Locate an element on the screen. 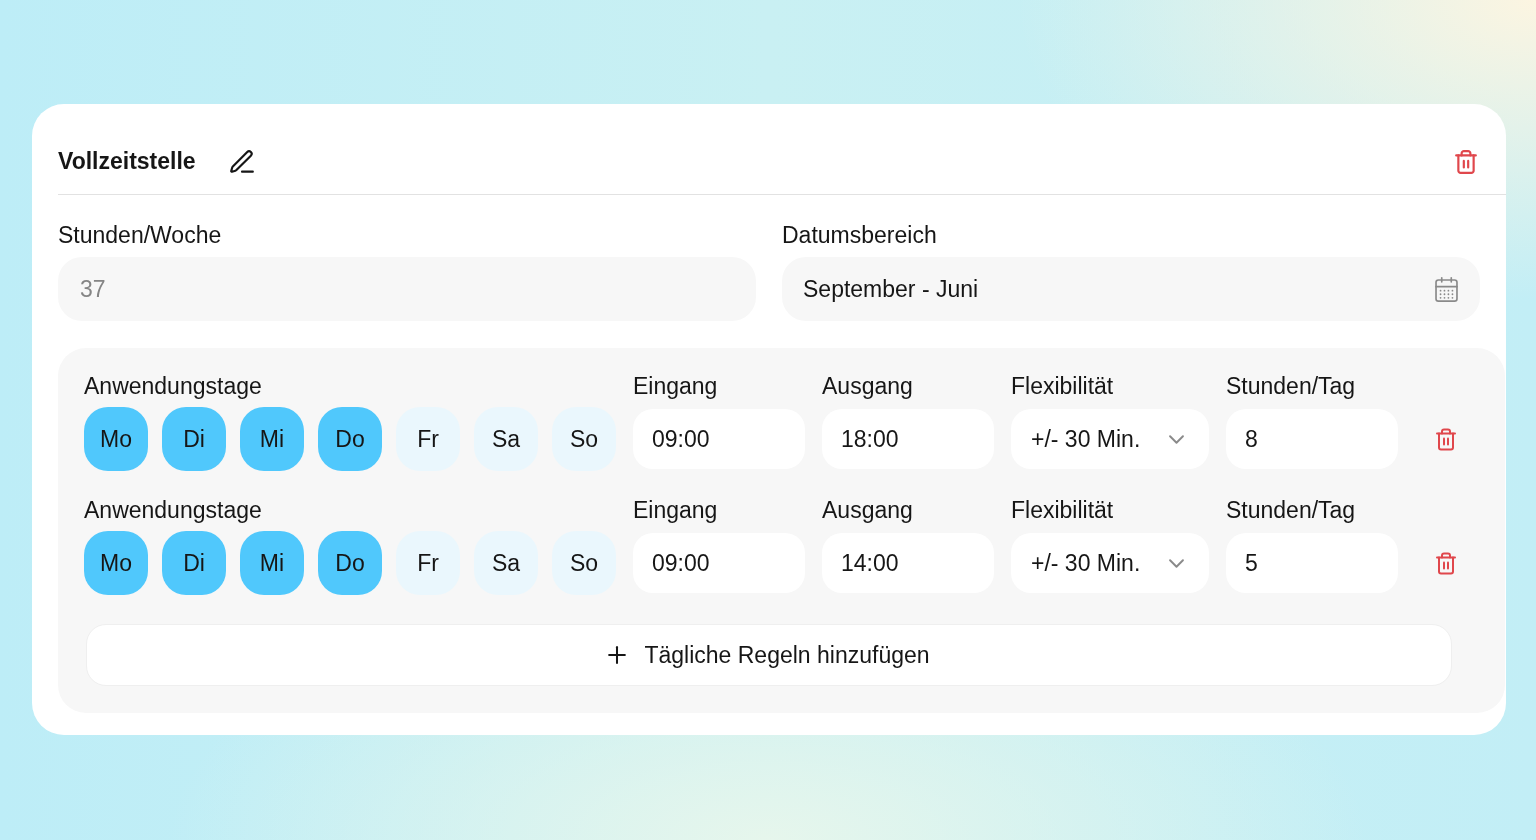 This screenshot has height=840, width=1536. pencil-icon is located at coordinates (241, 161).